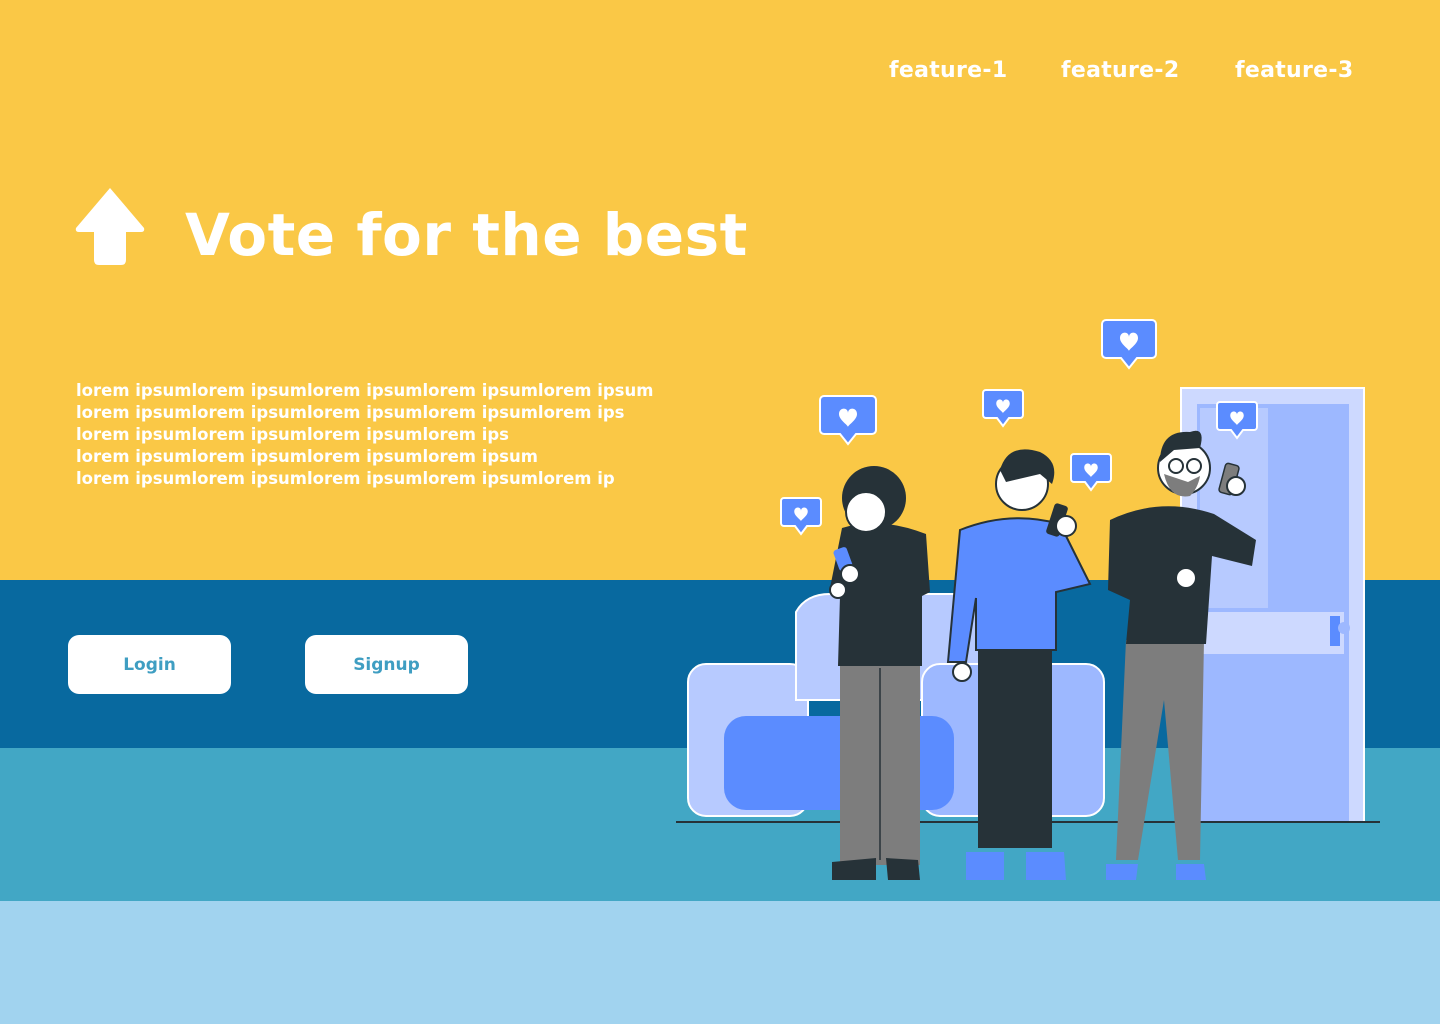  I want to click on signup-button: Signup, so click(386, 664).